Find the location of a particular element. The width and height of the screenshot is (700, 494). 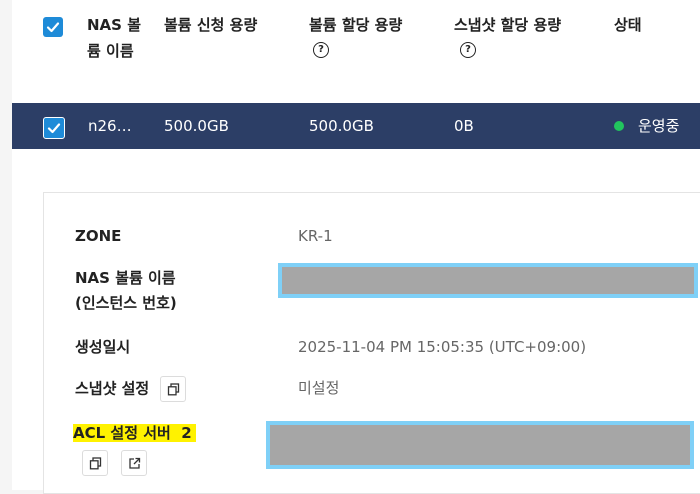

cell-snapshot-capacity: 0B is located at coordinates (464, 126).